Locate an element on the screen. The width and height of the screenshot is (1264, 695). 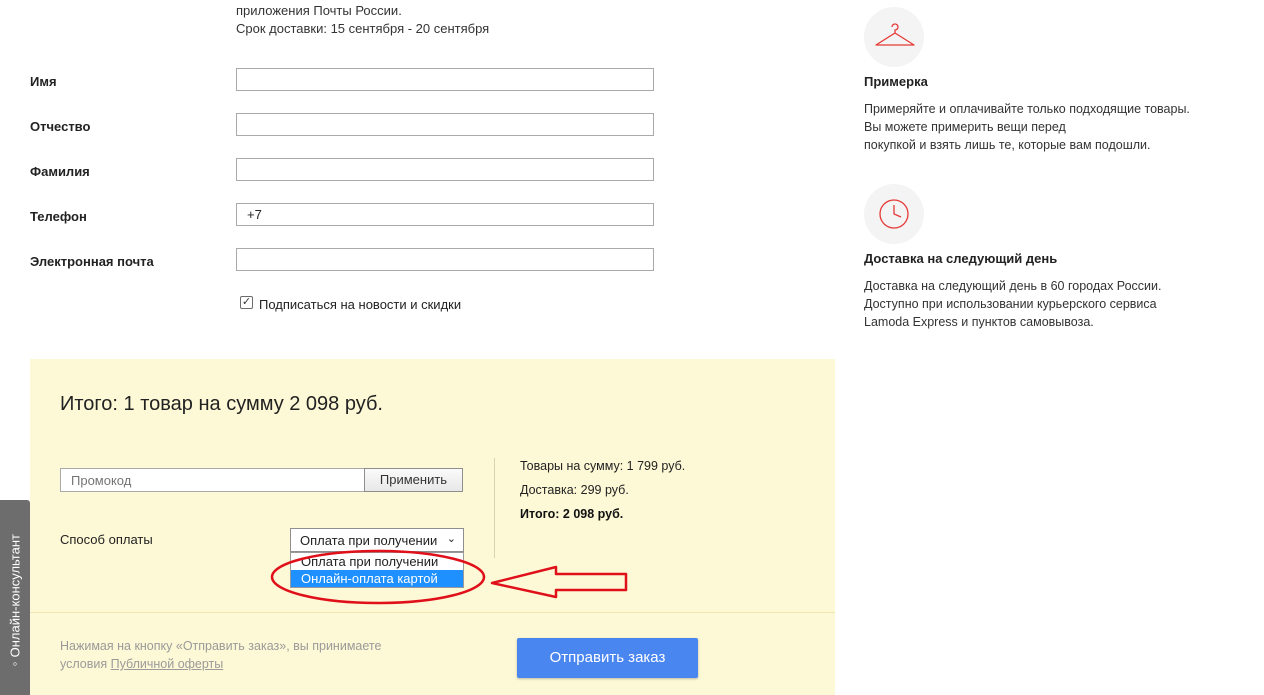
annotation-overlay is located at coordinates (449, 577).